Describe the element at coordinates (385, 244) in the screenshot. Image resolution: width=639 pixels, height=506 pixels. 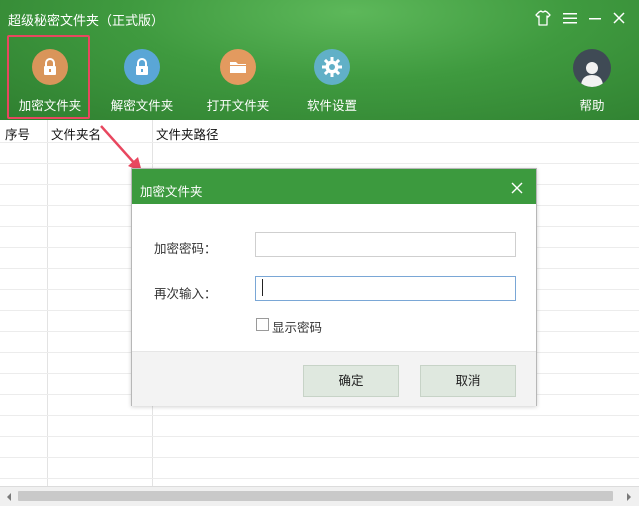
I see `password-input` at that location.